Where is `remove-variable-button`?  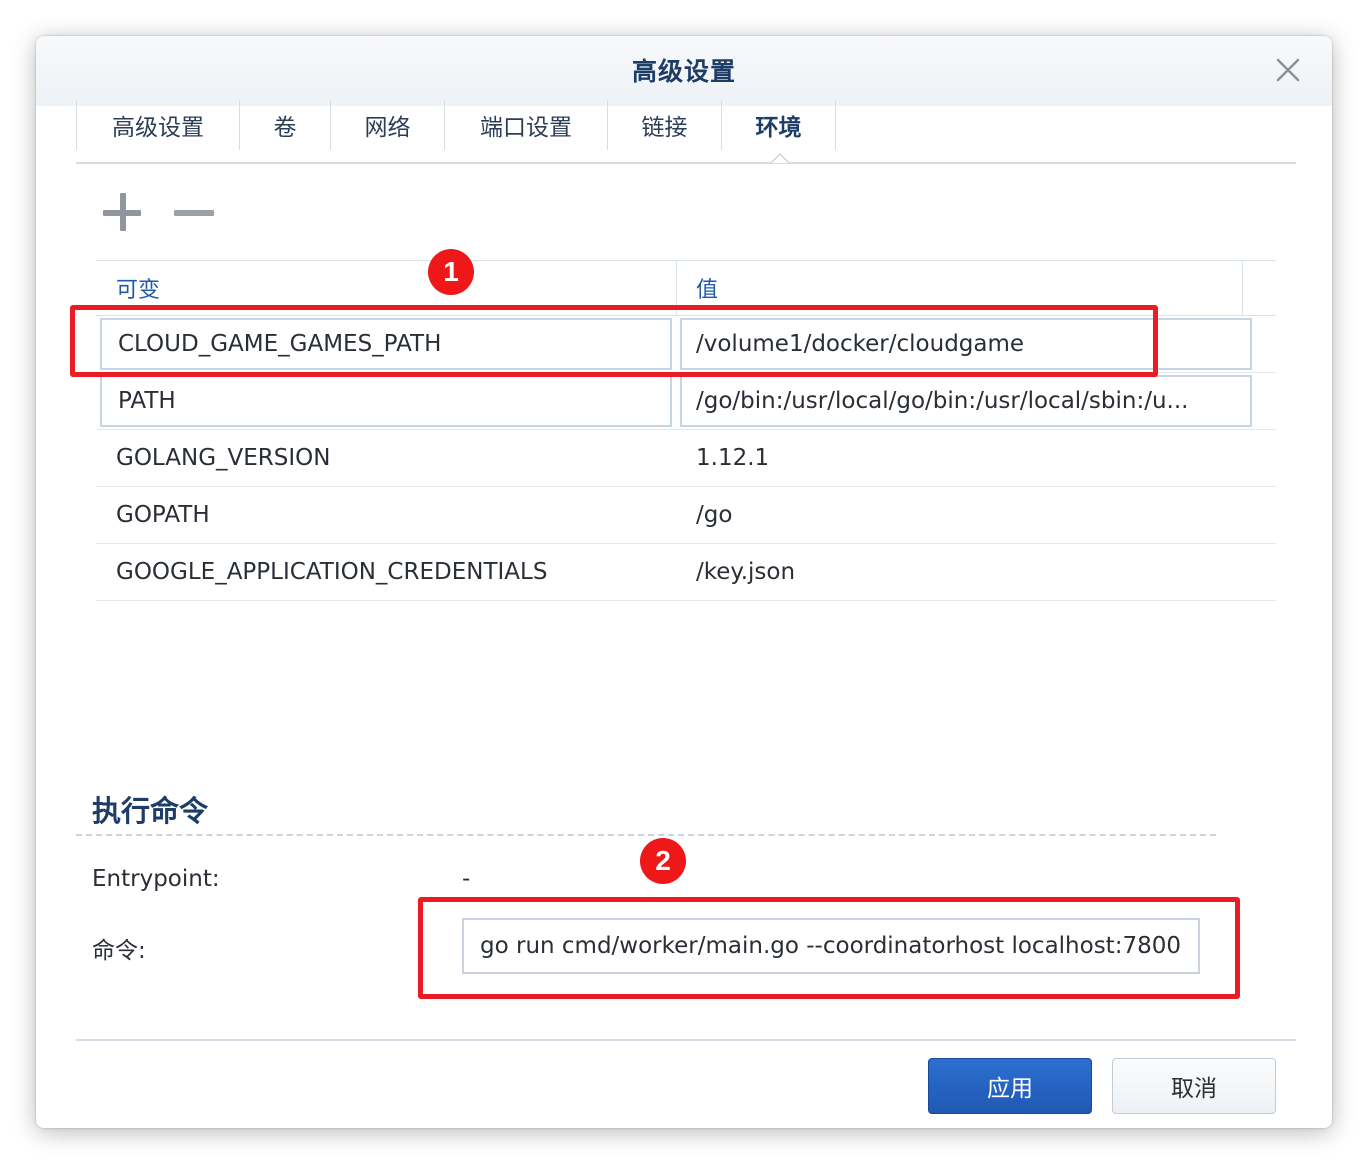
remove-variable-button is located at coordinates (194, 212).